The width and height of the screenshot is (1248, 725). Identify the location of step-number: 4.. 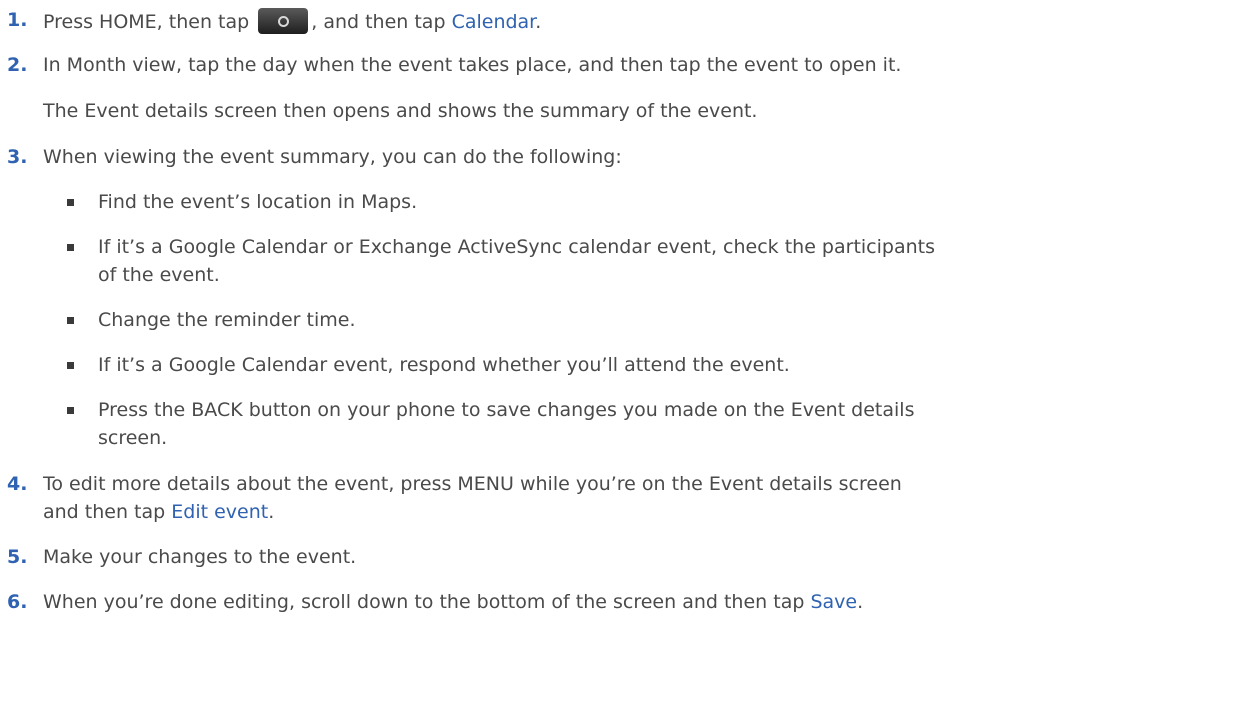
(17, 484).